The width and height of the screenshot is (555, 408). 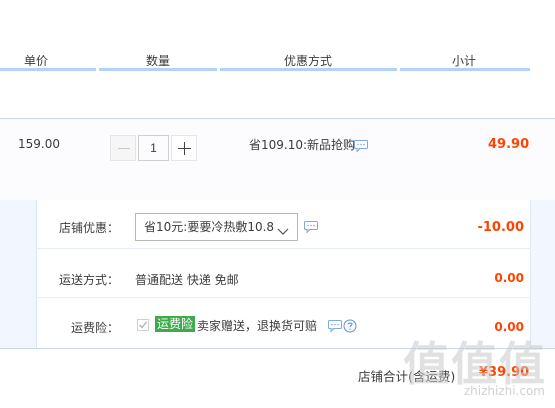 I want to click on shipping-method-value: 普通配送 快递 免邮, so click(x=187, y=280).